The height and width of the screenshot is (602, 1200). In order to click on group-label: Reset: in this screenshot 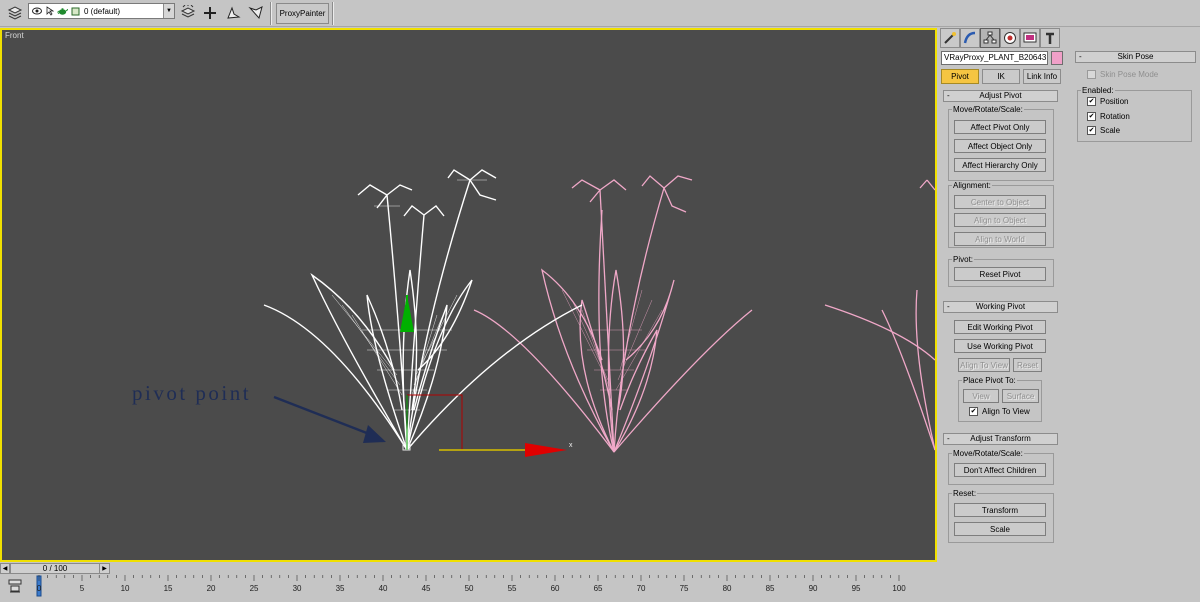, I will do `click(965, 493)`.